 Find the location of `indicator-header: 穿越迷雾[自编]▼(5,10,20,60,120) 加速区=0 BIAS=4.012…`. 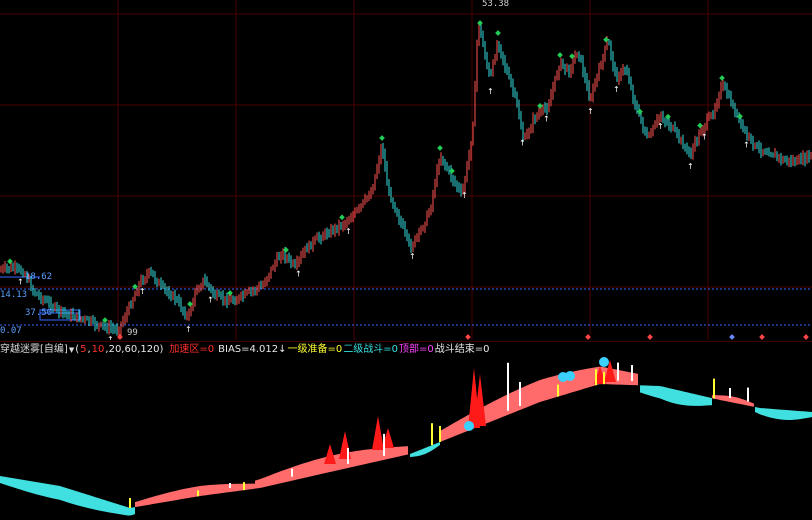

indicator-header: 穿越迷雾[自编]▼(5,10,20,60,120) 加速区=0 BIAS=4.012… is located at coordinates (406, 349).